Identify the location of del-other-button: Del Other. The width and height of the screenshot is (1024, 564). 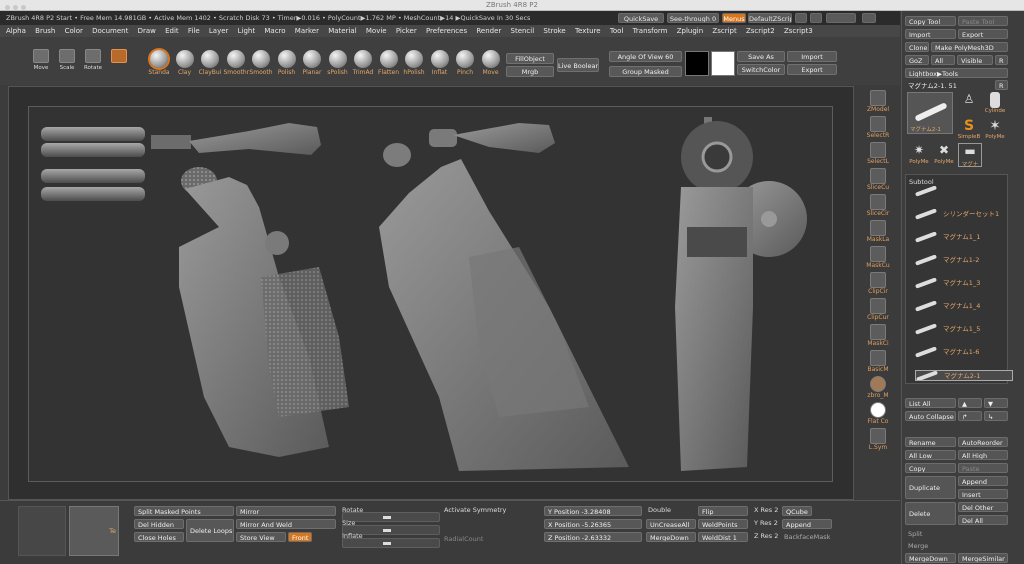
(983, 507).